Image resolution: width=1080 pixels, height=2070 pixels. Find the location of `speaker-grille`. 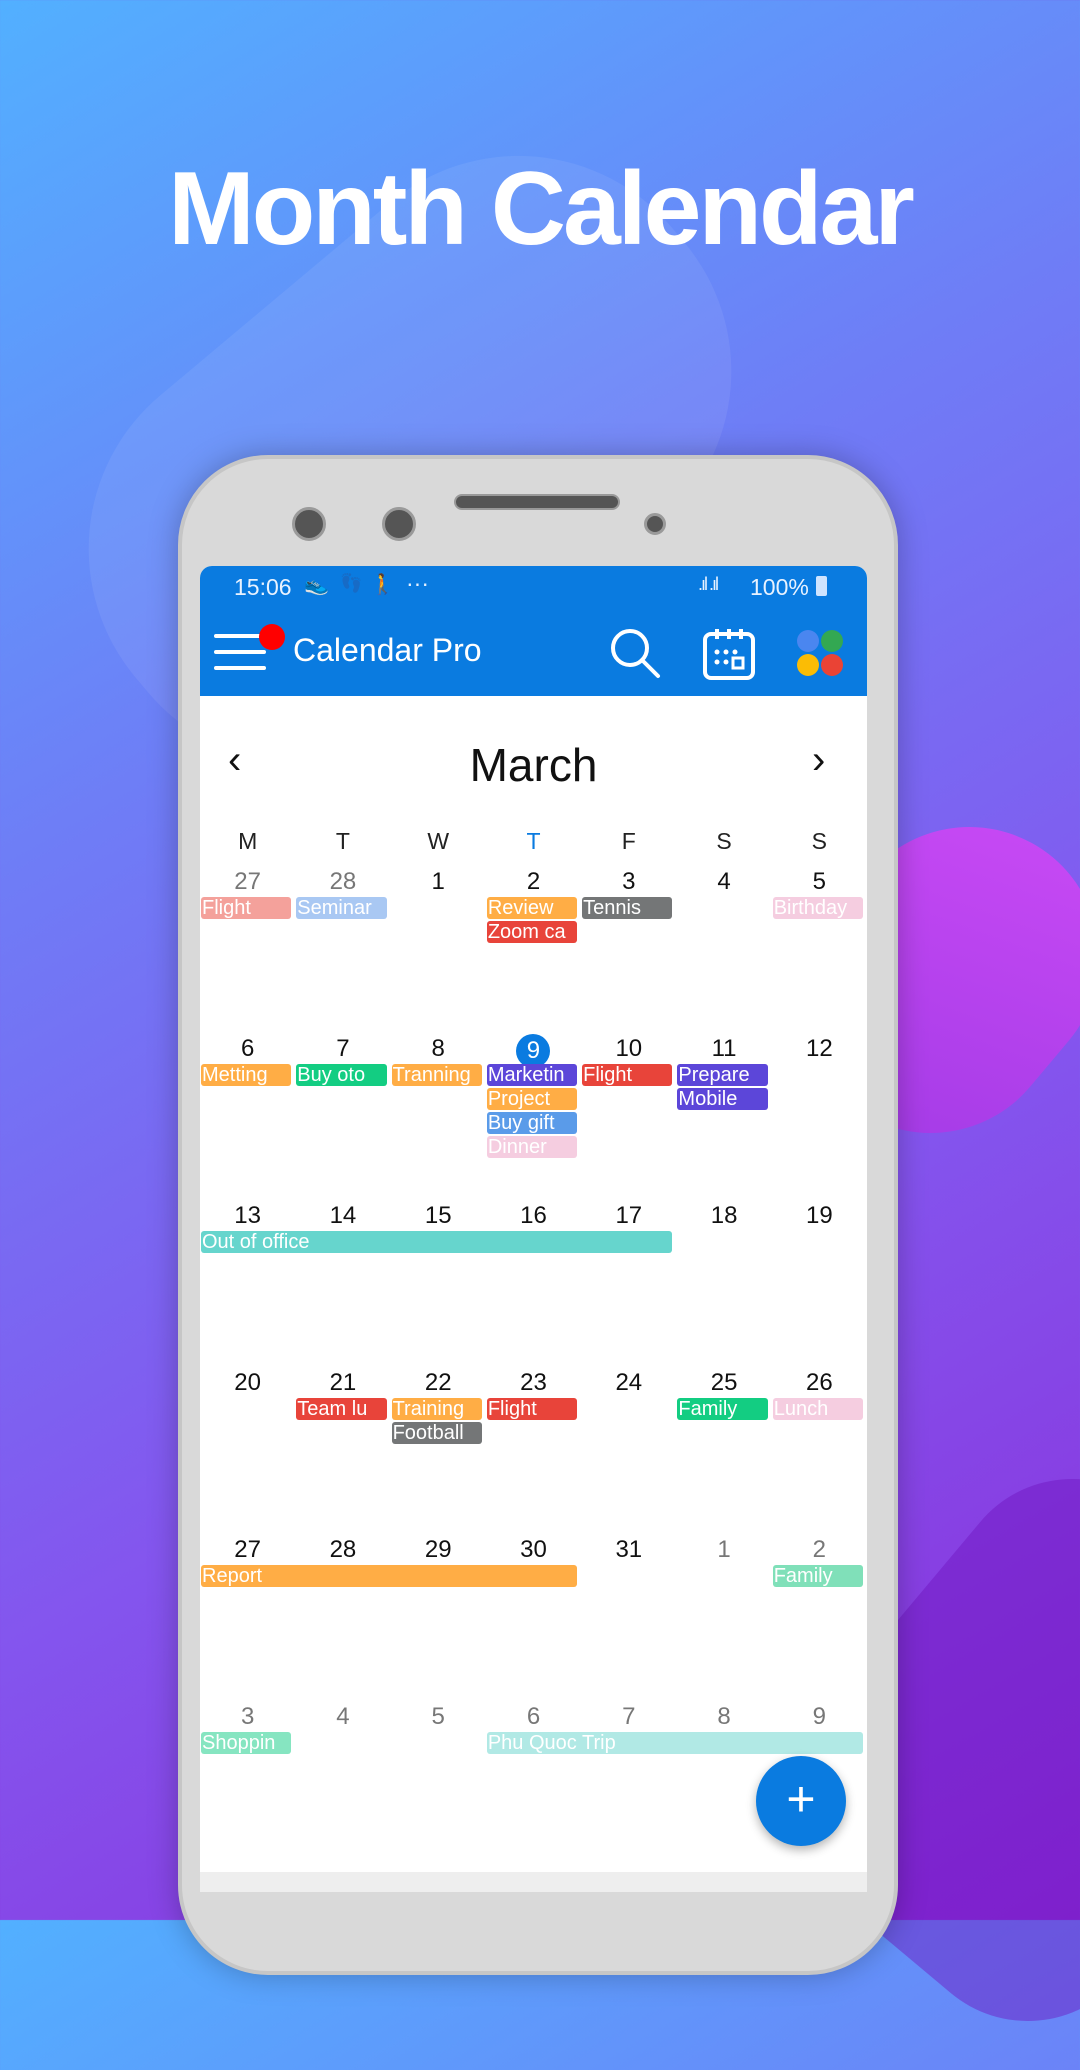

speaker-grille is located at coordinates (537, 502).